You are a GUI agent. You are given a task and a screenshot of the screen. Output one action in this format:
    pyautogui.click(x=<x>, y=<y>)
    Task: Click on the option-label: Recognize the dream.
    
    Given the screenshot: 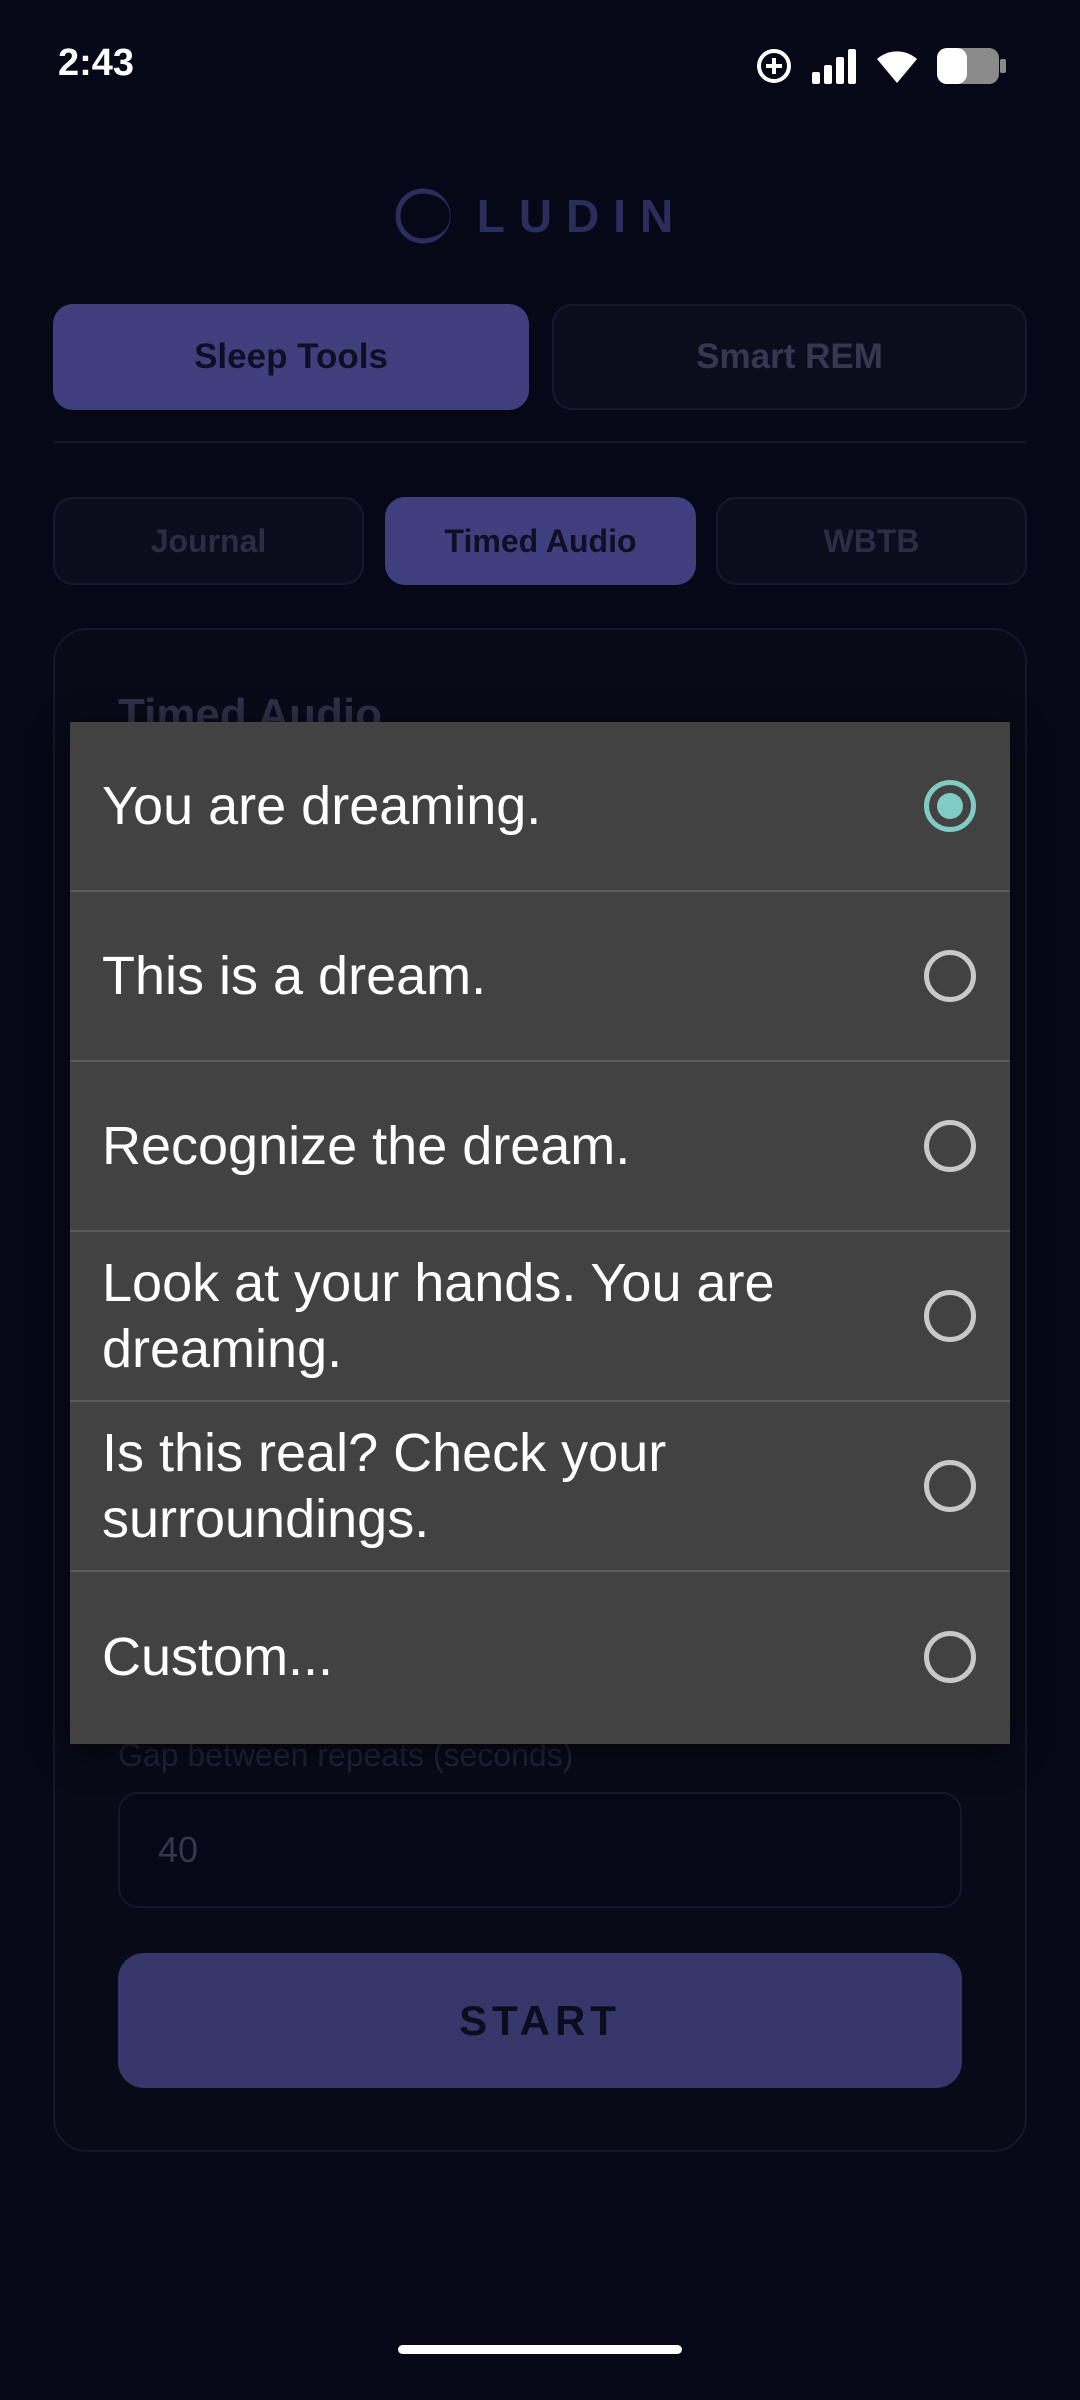 What is the action you would take?
    pyautogui.click(x=366, y=1146)
    